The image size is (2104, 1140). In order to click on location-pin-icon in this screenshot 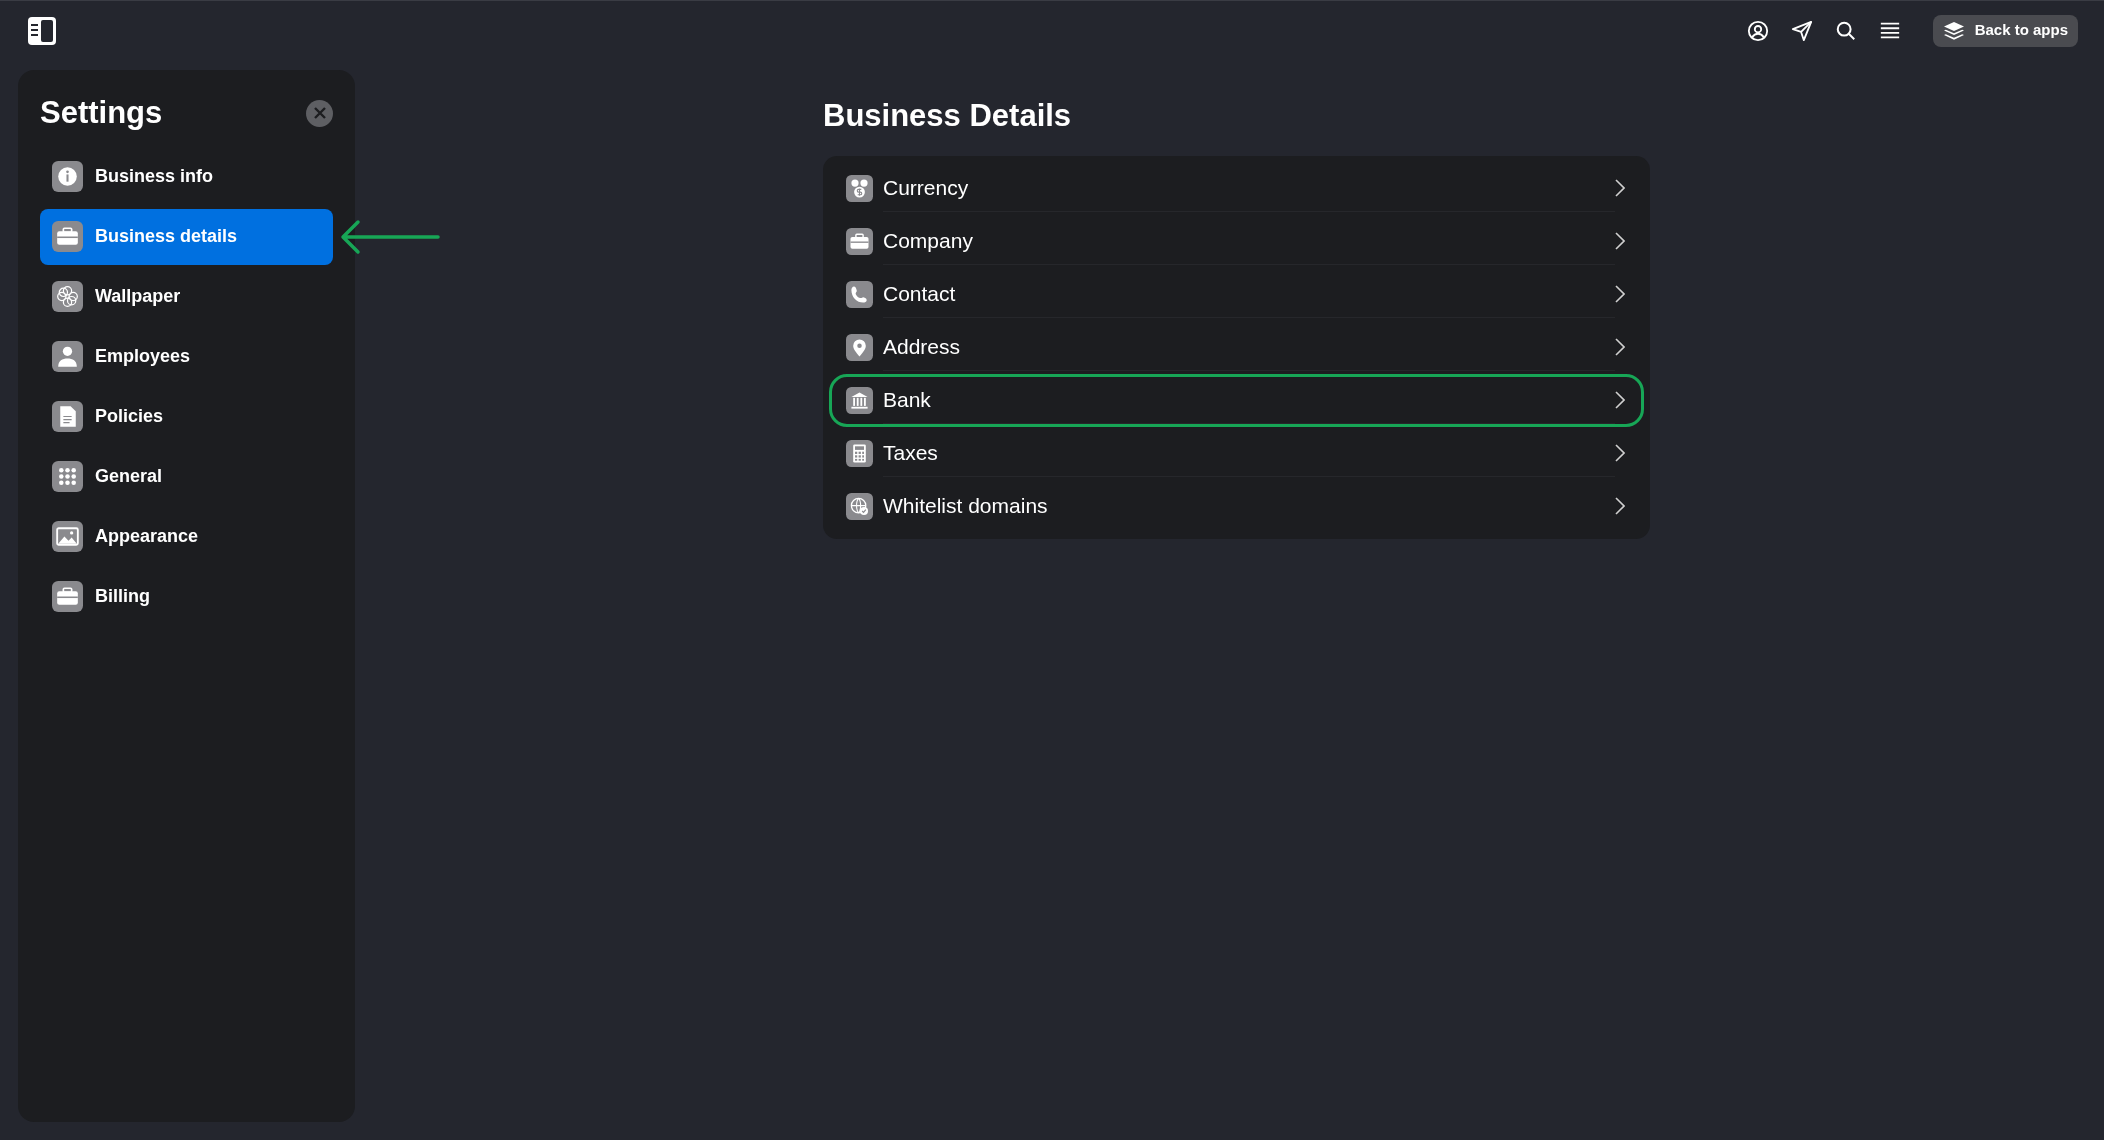, I will do `click(859, 347)`.